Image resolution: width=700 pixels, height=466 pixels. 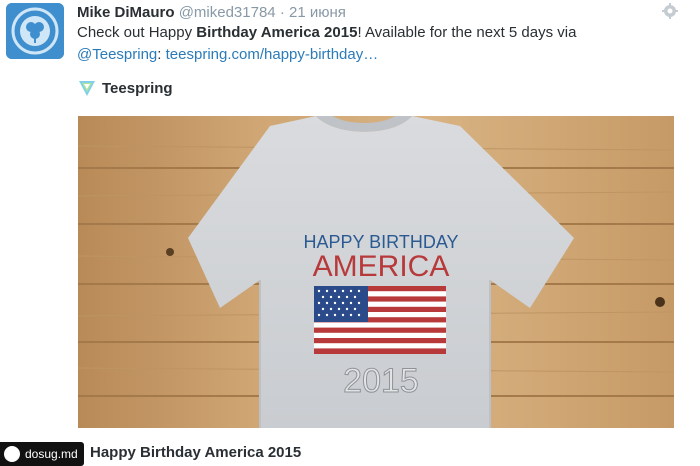 I want to click on avatar, so click(x=35, y=31).